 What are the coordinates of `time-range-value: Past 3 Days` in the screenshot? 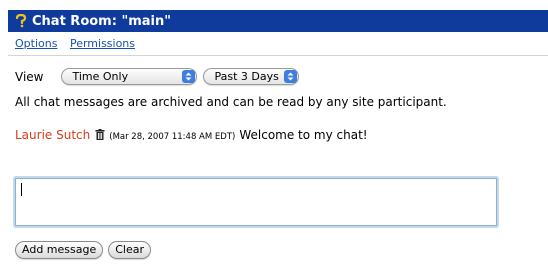 It's located at (246, 76).